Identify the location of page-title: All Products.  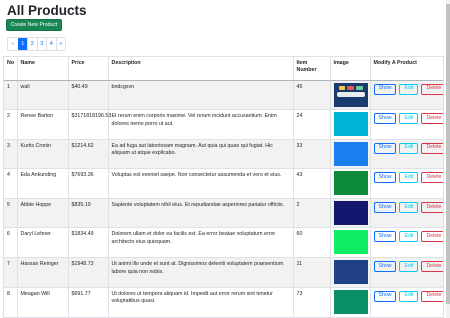
(47, 10).